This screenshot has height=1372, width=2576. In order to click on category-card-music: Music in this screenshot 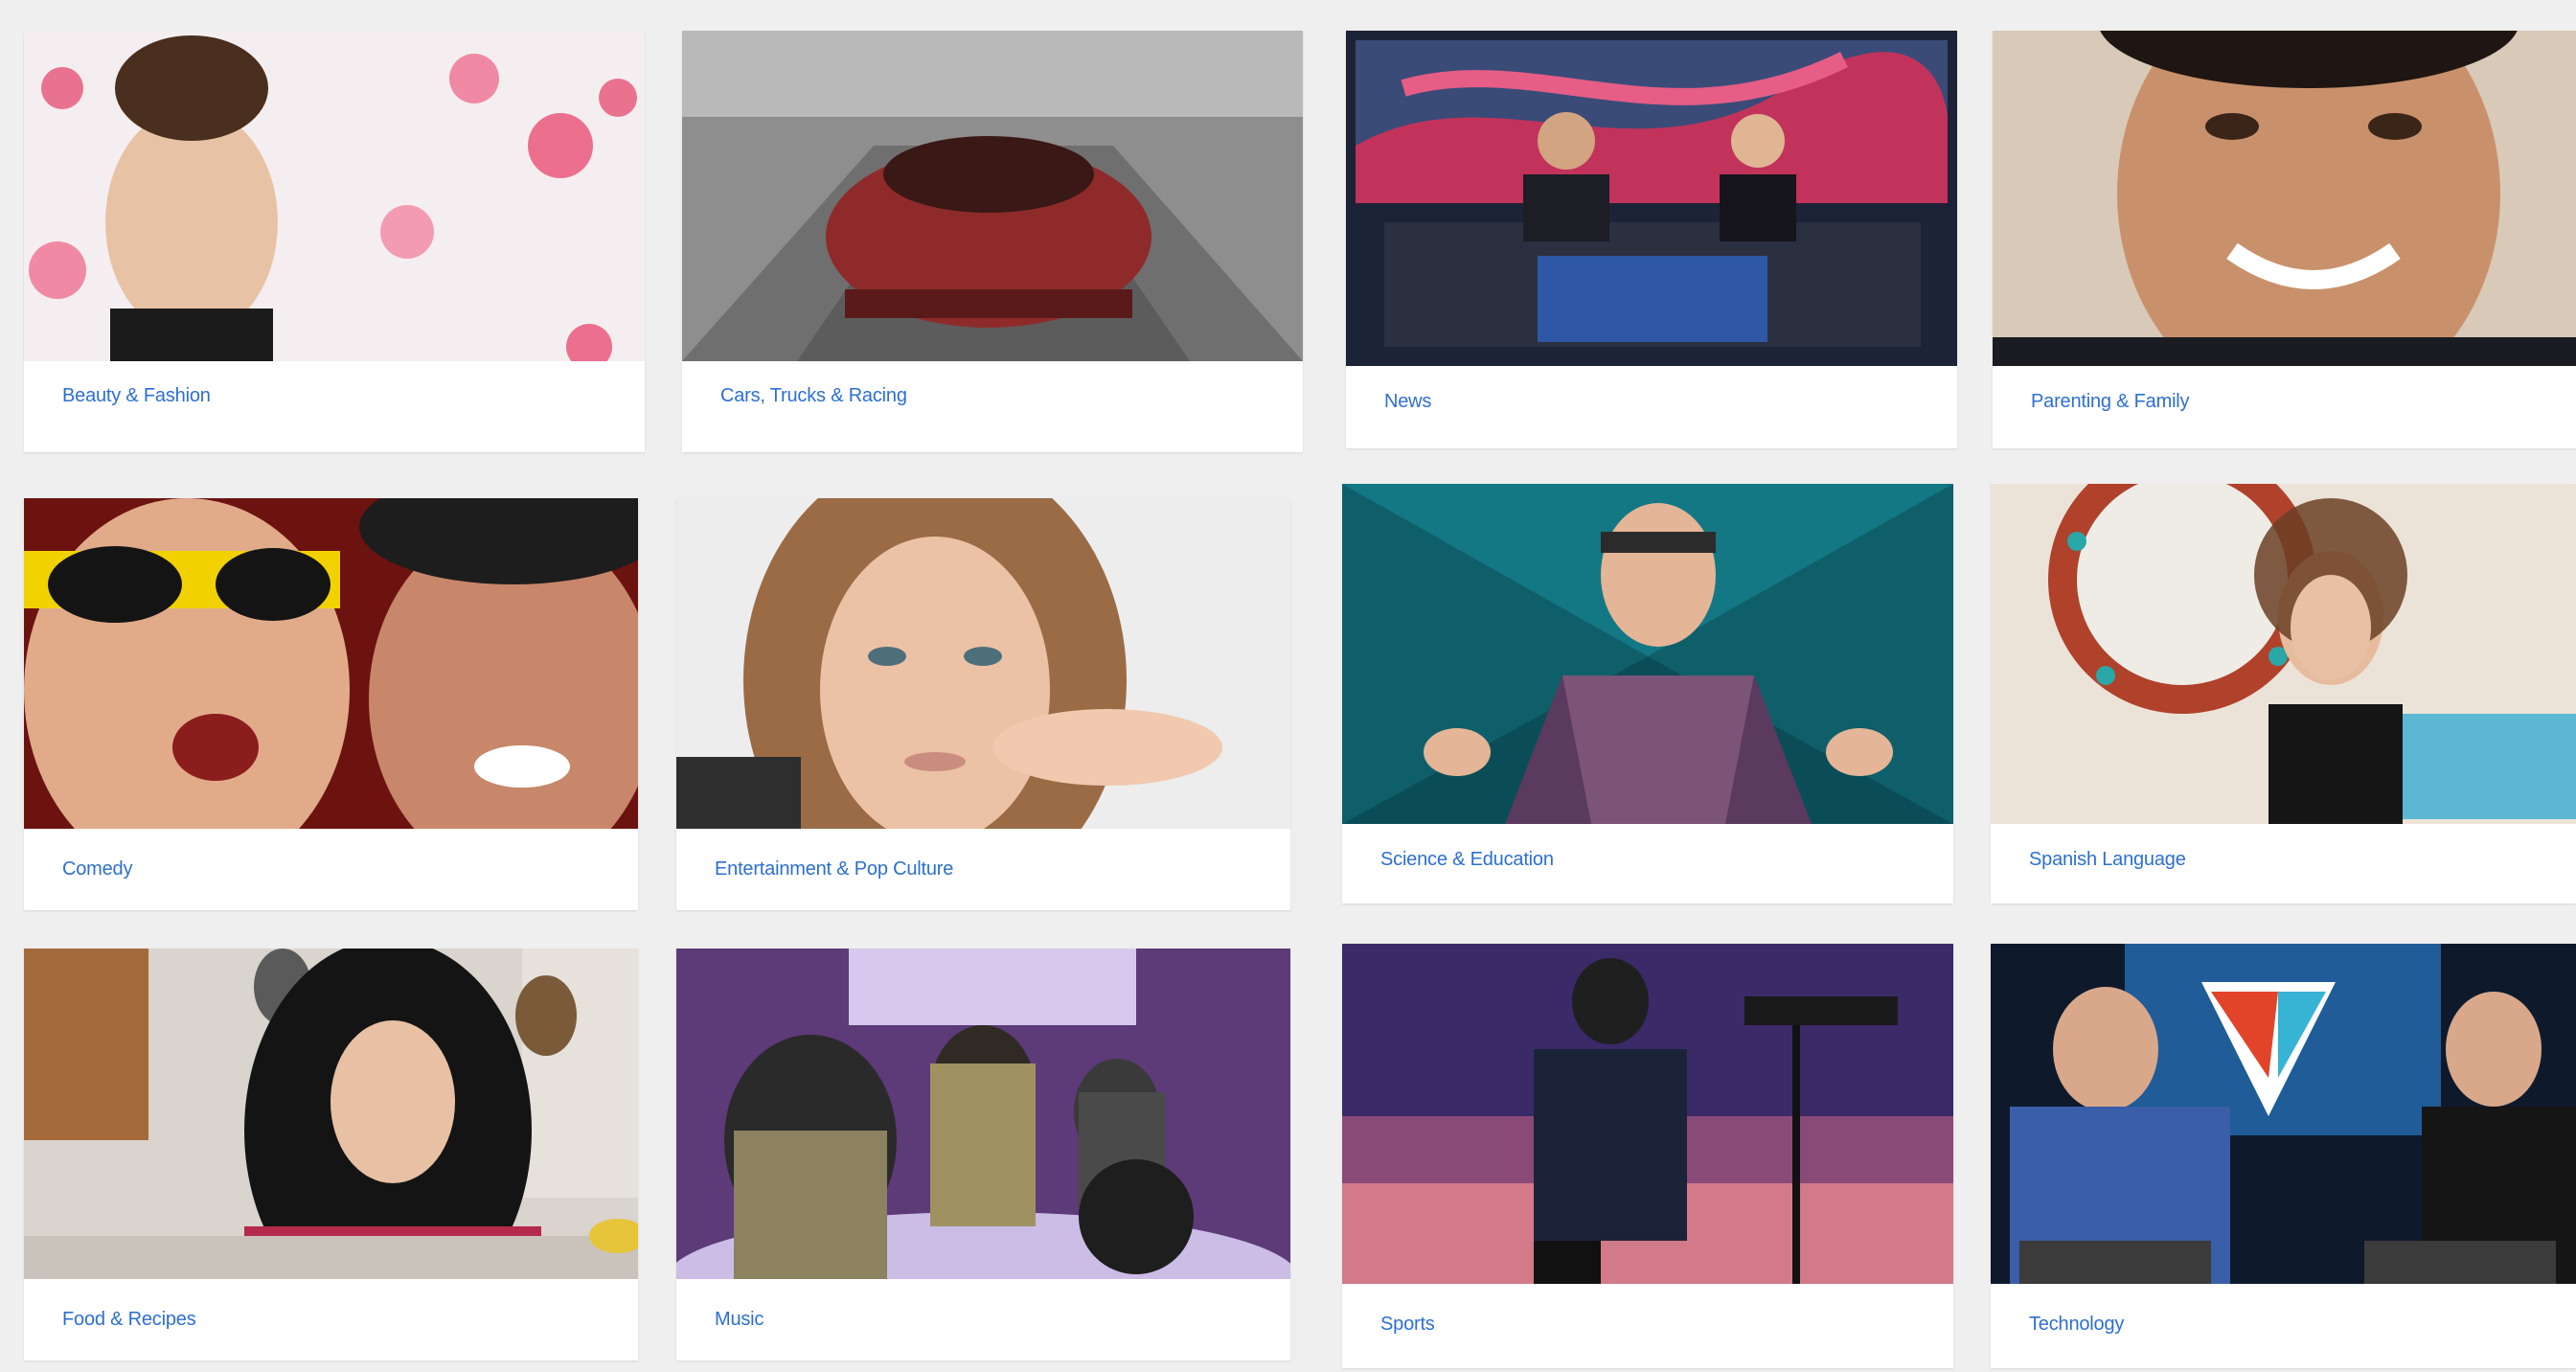, I will do `click(983, 1155)`.